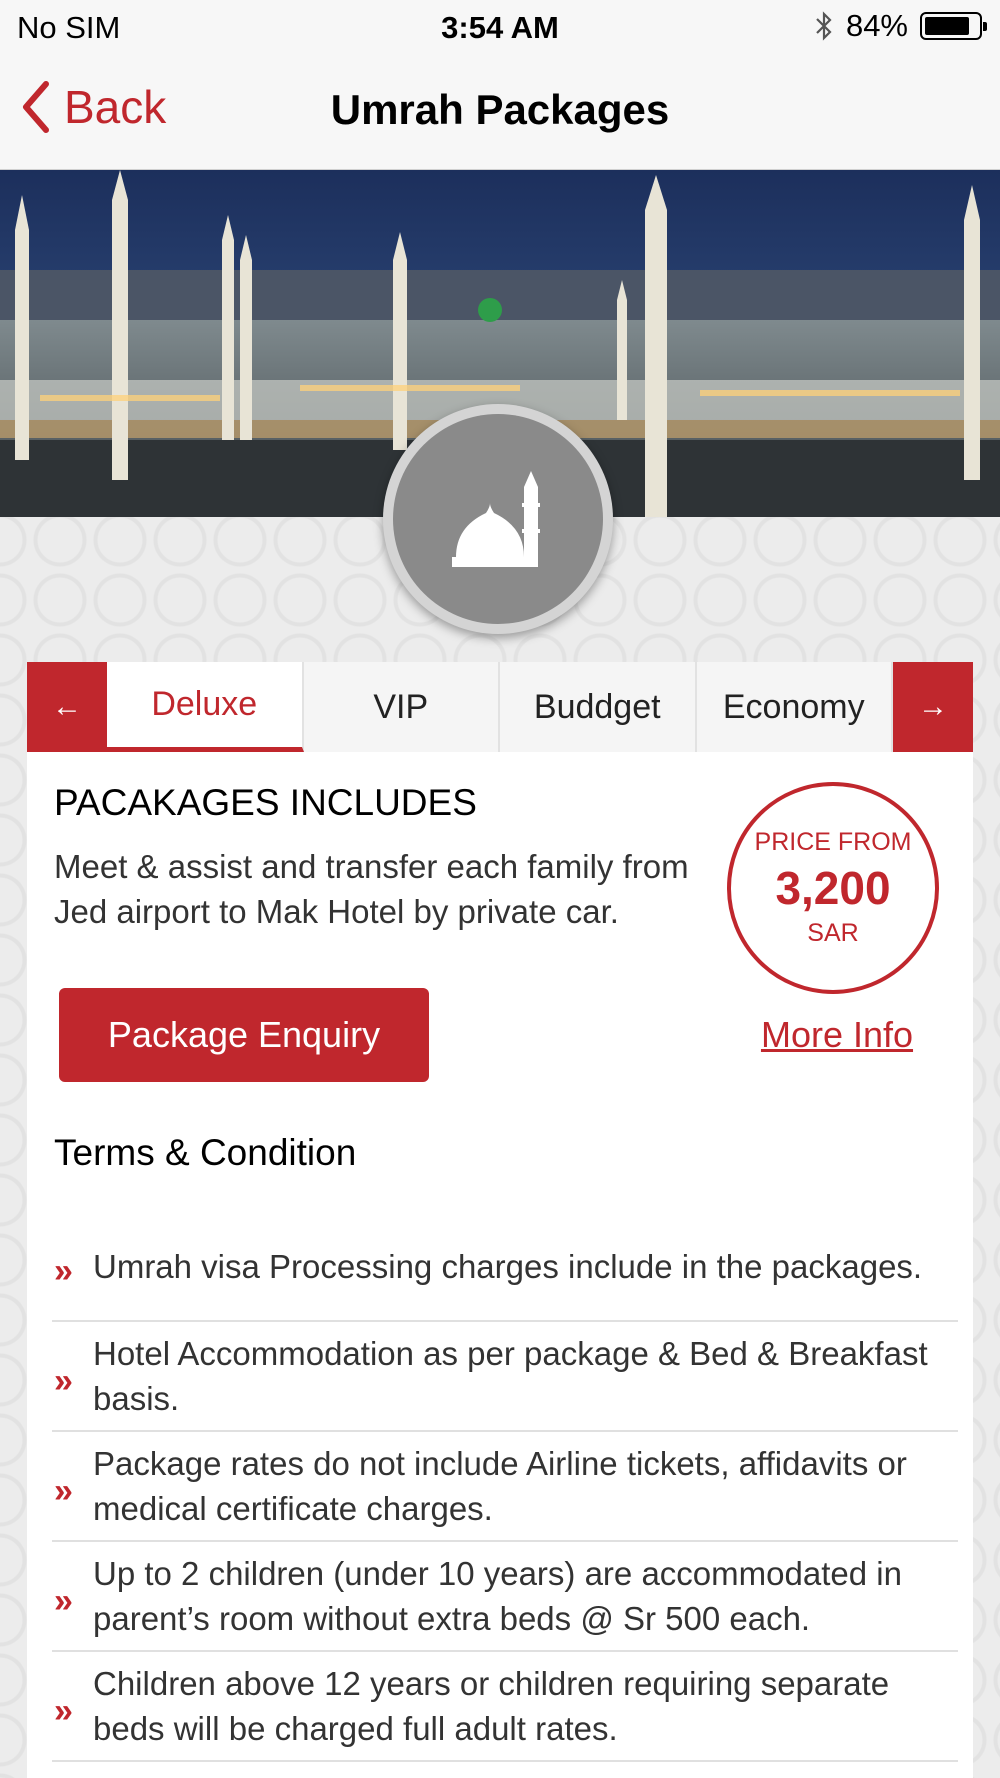 This screenshot has width=1000, height=1778. What do you see at coordinates (500, 27) in the screenshot?
I see `status-bar: No SIM 3:54 AM 84%` at bounding box center [500, 27].